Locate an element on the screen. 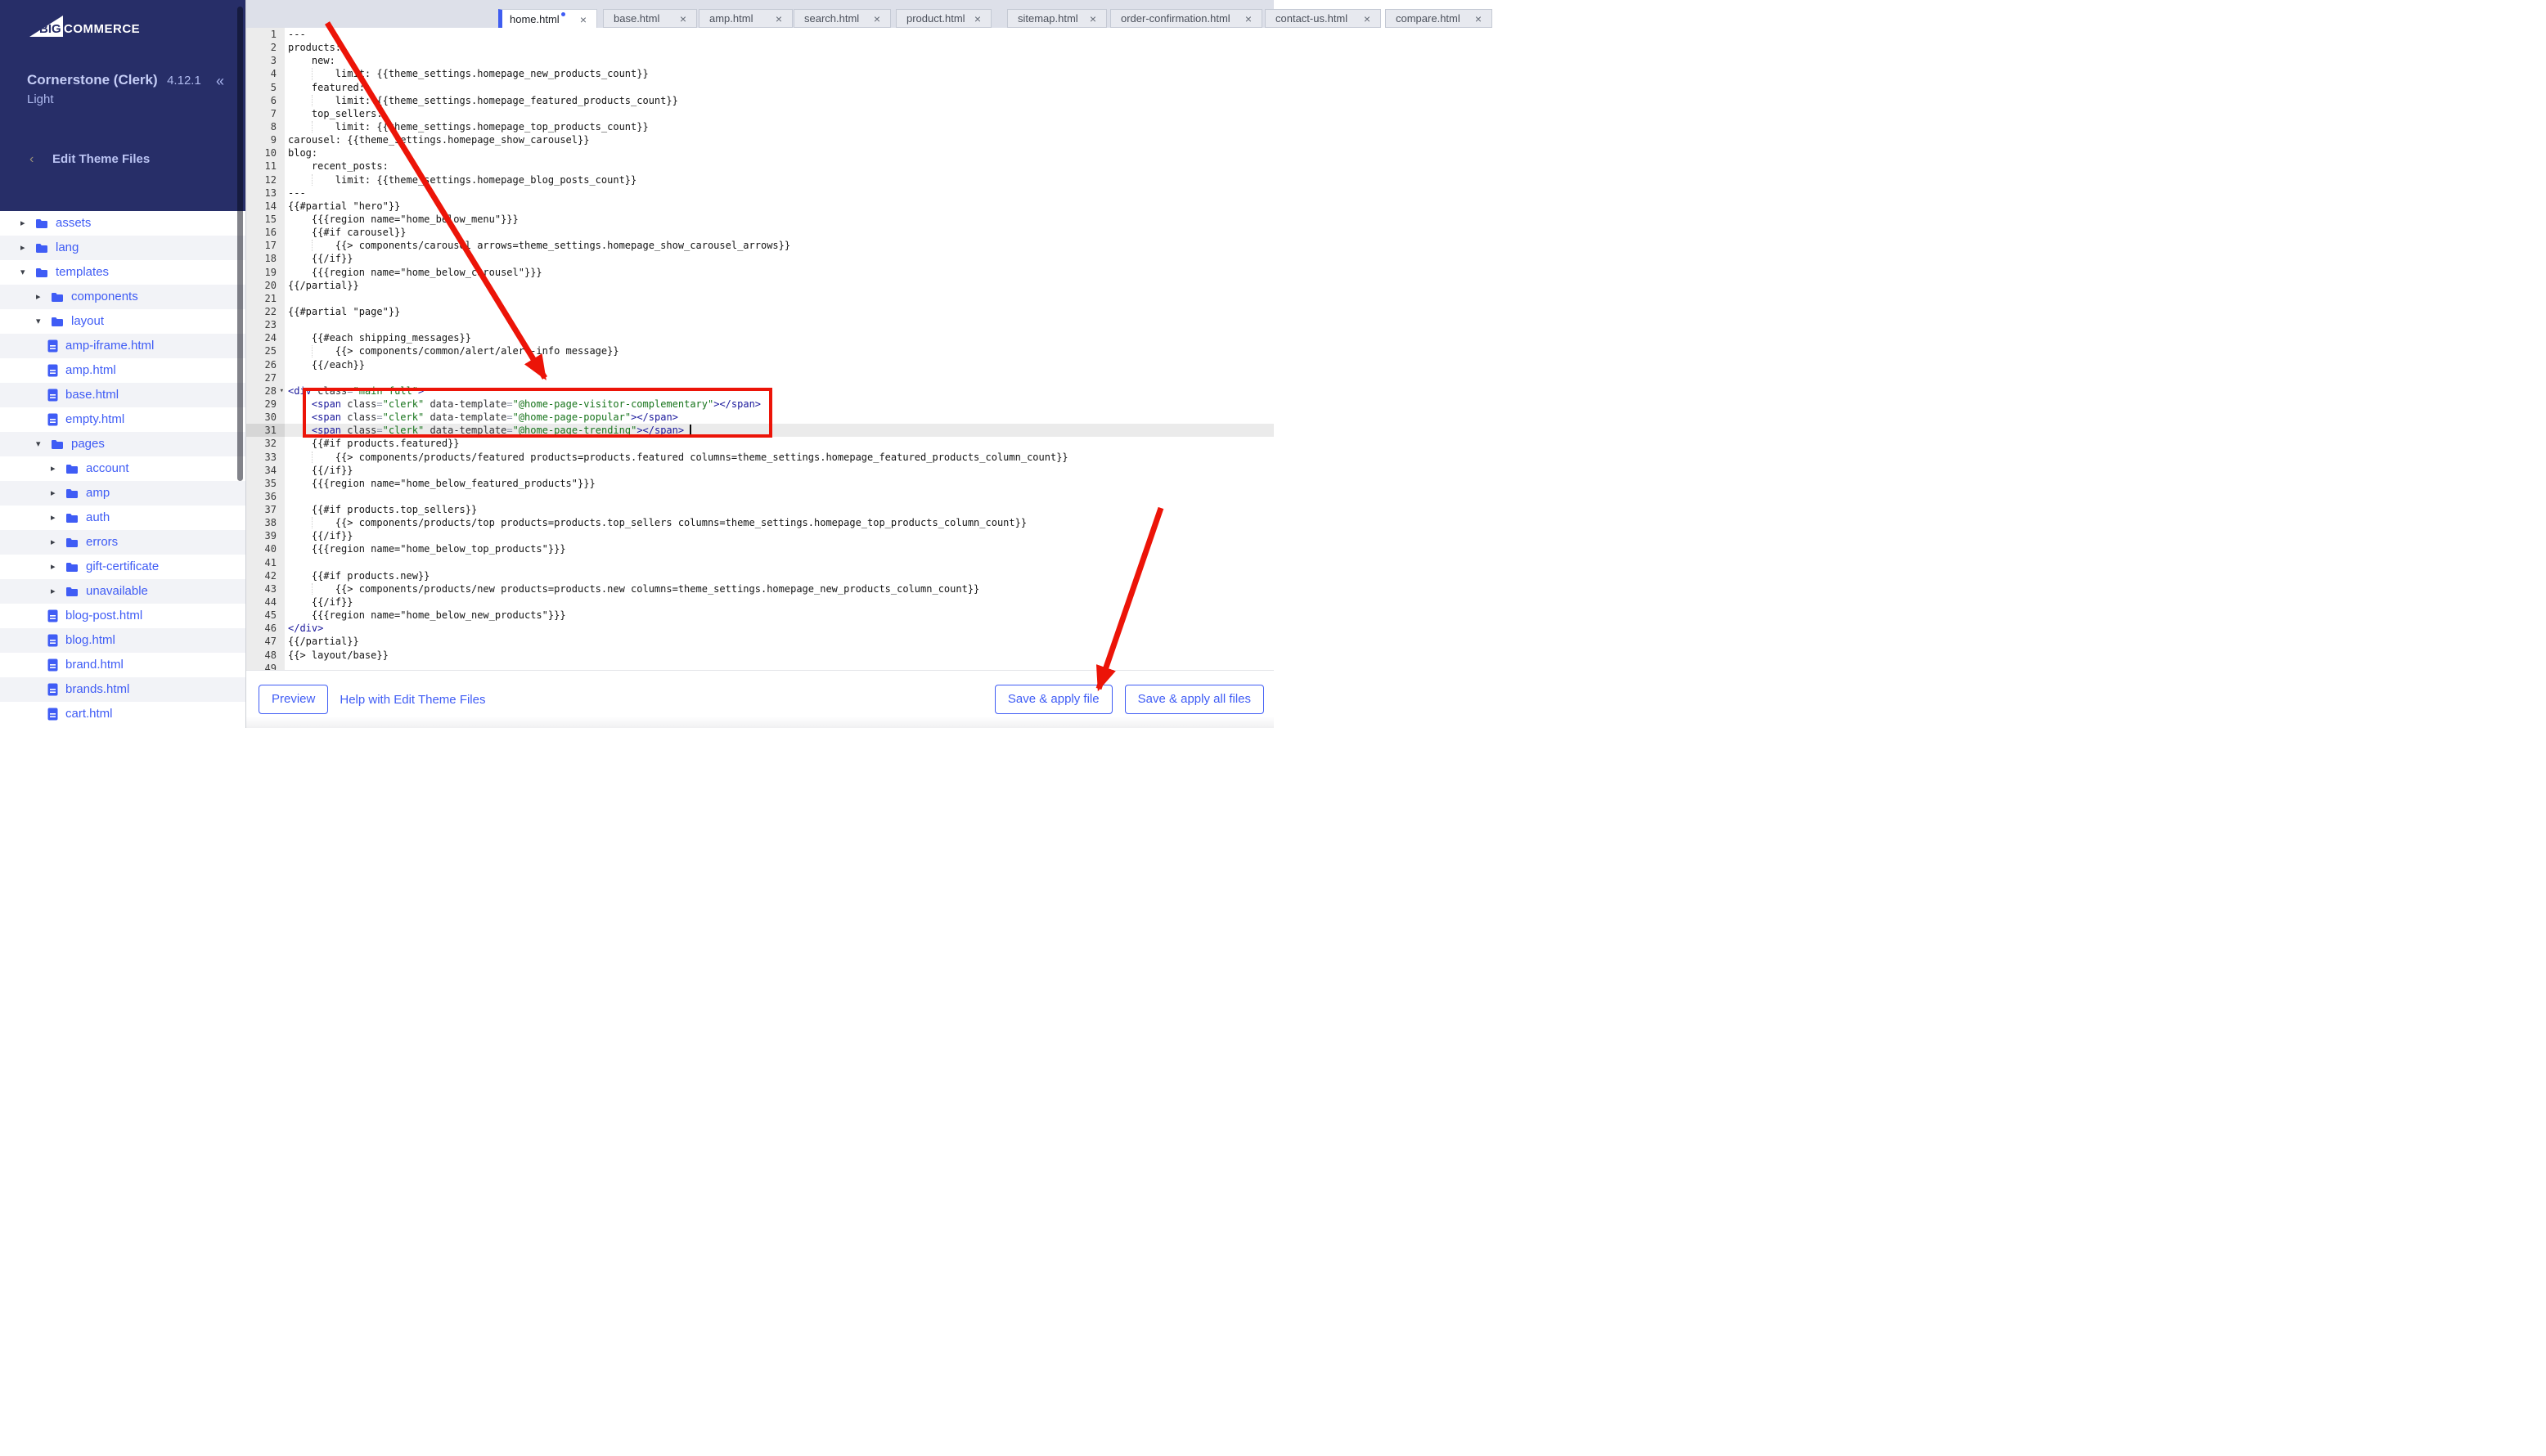  code-line-42: 42 {{#if products.new}} is located at coordinates (760, 575).